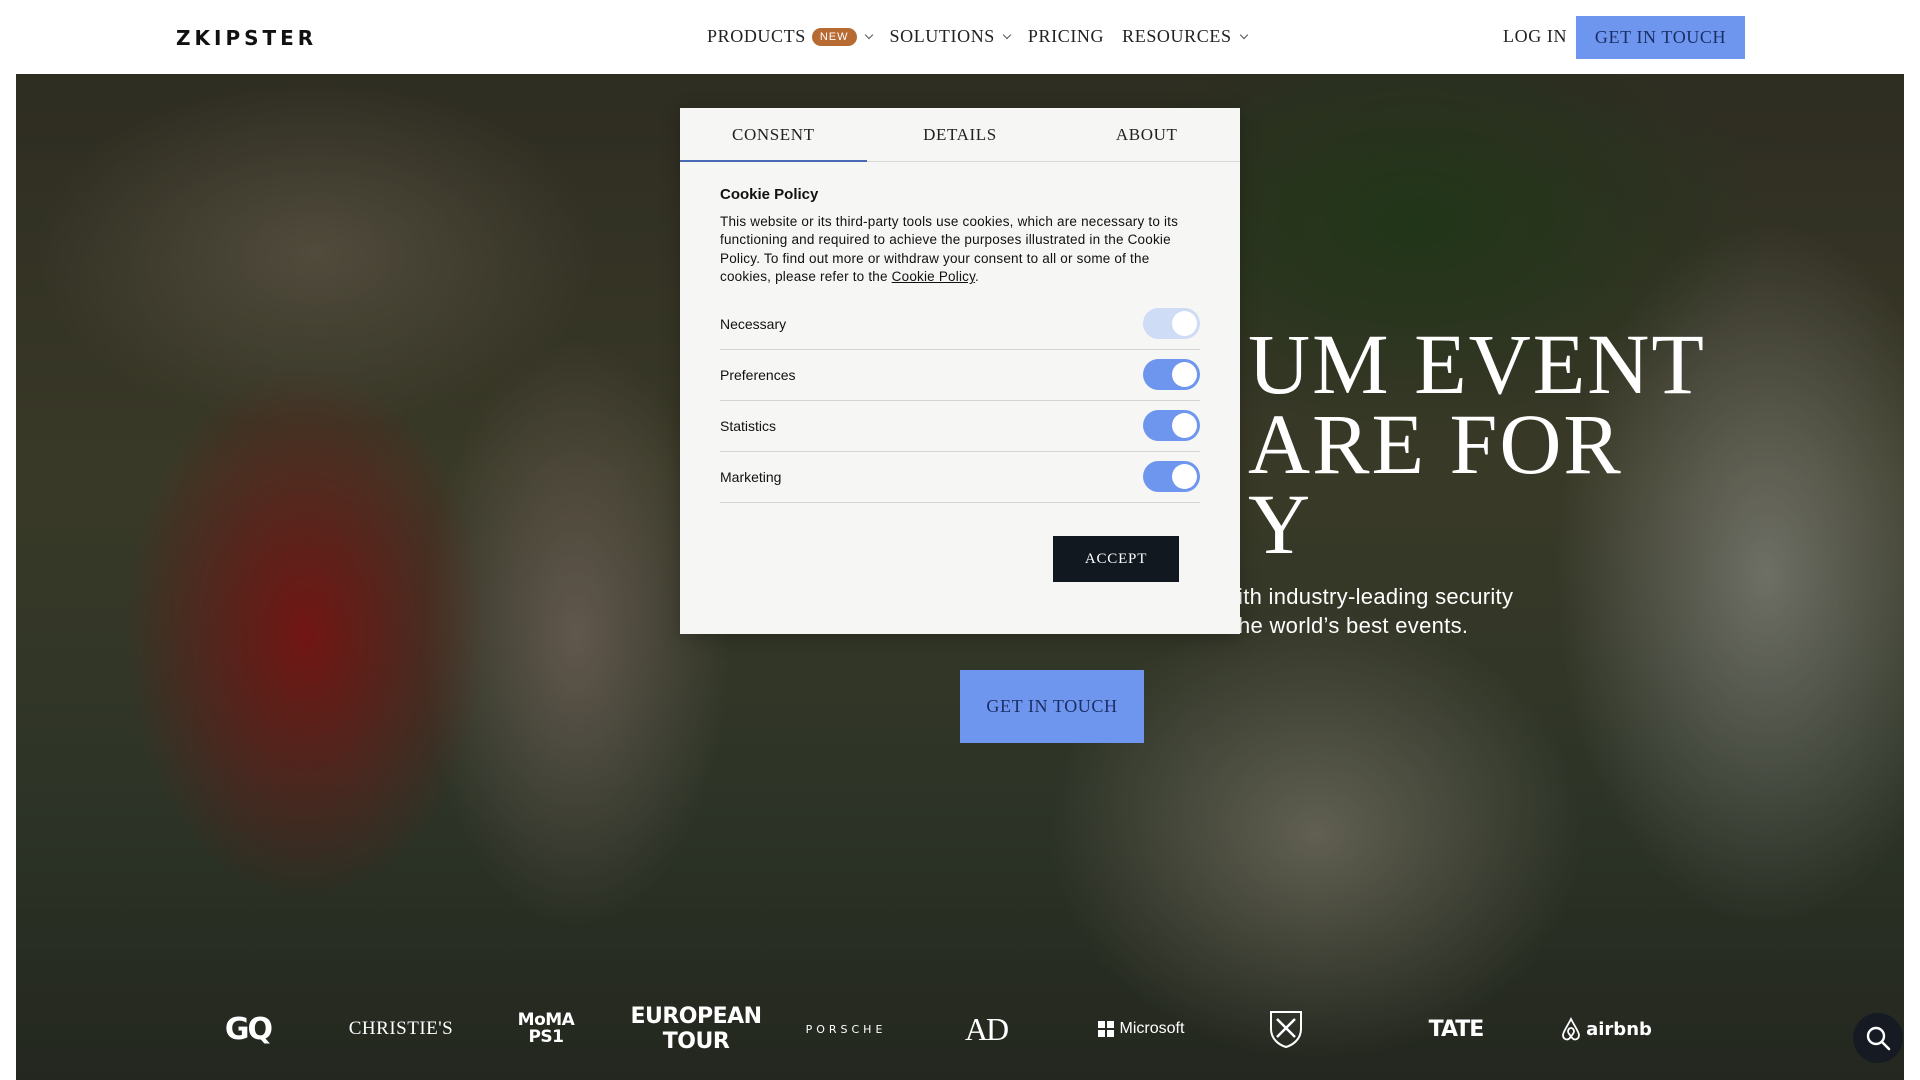 This screenshot has width=1920, height=1080. What do you see at coordinates (769, 194) in the screenshot?
I see `cookie-policy-title: Cookie Policy` at bounding box center [769, 194].